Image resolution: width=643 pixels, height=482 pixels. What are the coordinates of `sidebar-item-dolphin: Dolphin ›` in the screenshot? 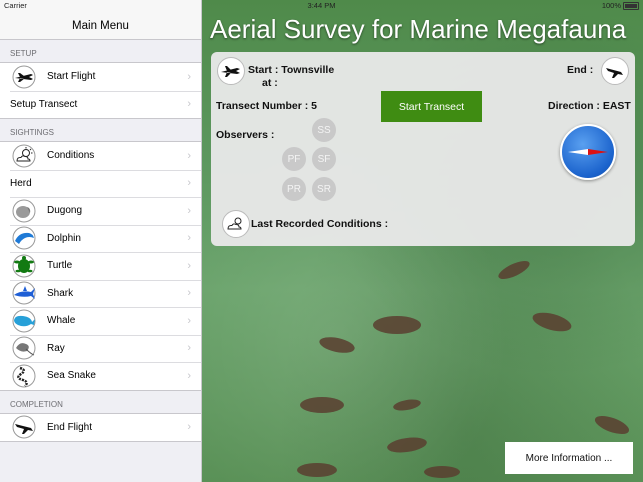 It's located at (100, 238).